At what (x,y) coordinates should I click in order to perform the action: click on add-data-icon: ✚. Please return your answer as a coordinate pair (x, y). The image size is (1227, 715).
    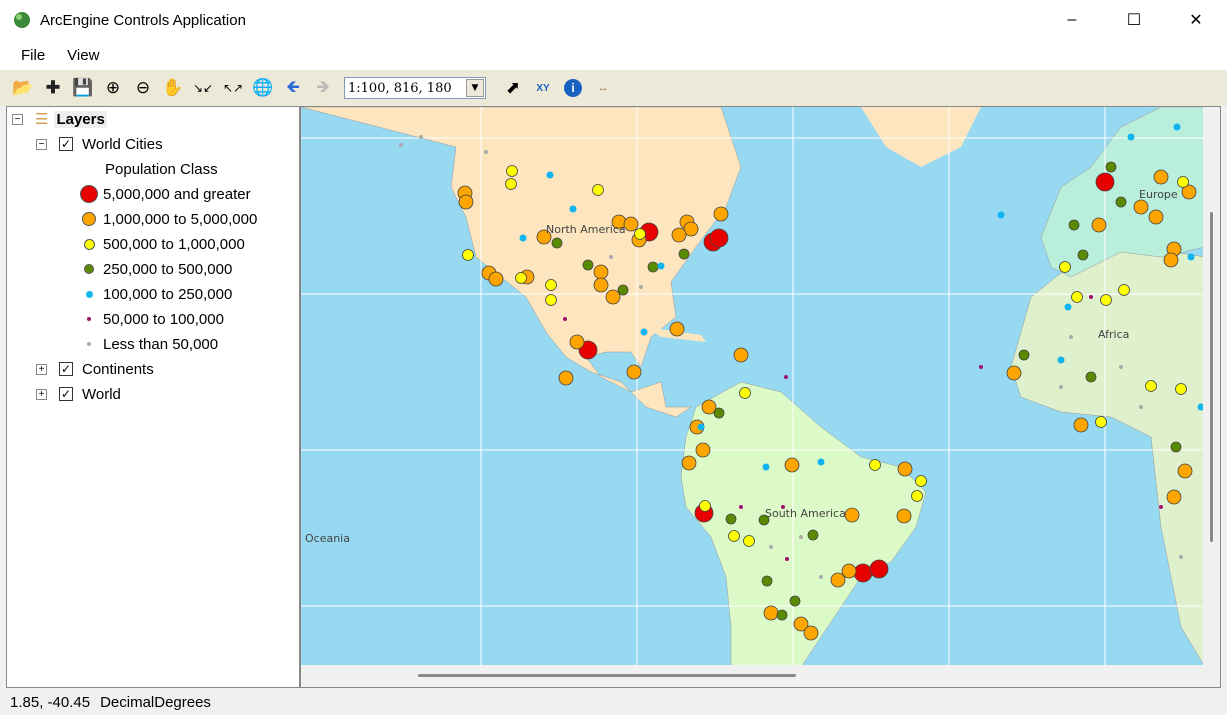
    Looking at the image, I should click on (53, 88).